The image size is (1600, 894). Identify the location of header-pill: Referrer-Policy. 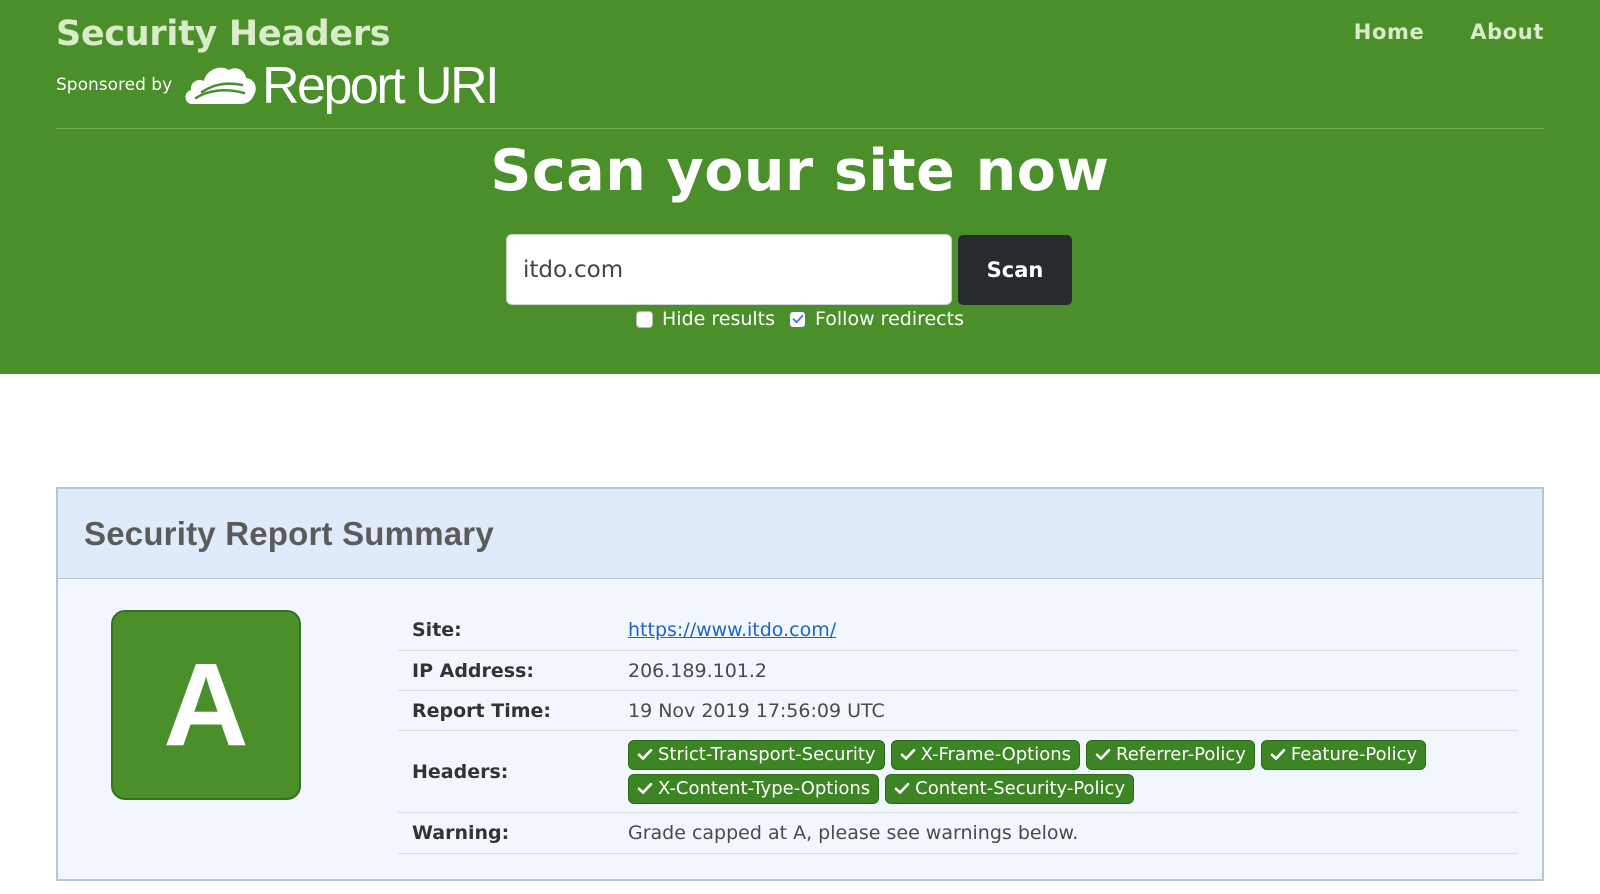
(1170, 754).